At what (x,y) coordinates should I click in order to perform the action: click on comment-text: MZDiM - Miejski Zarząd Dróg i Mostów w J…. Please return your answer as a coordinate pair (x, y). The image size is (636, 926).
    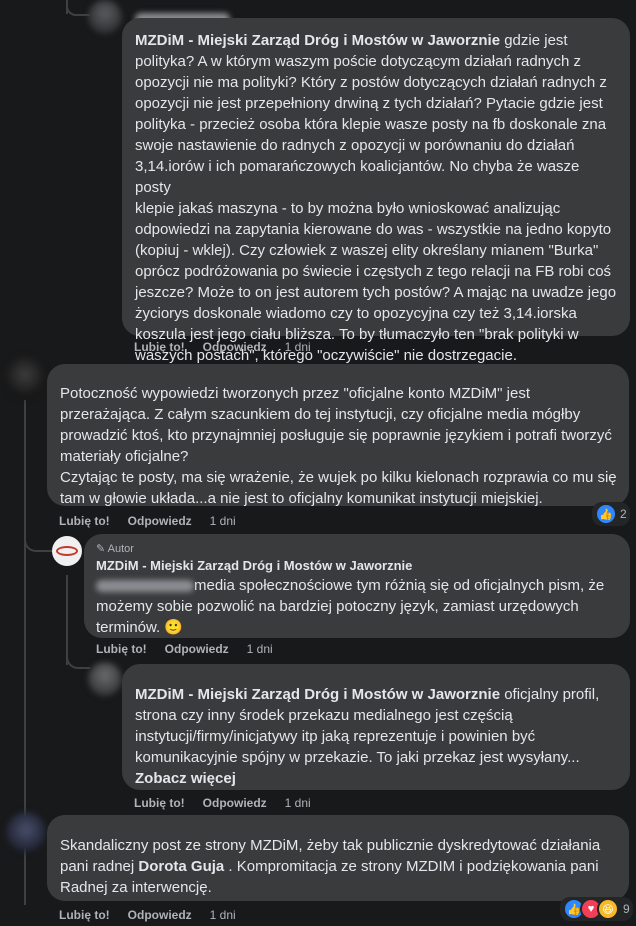
    Looking at the image, I should click on (367, 736).